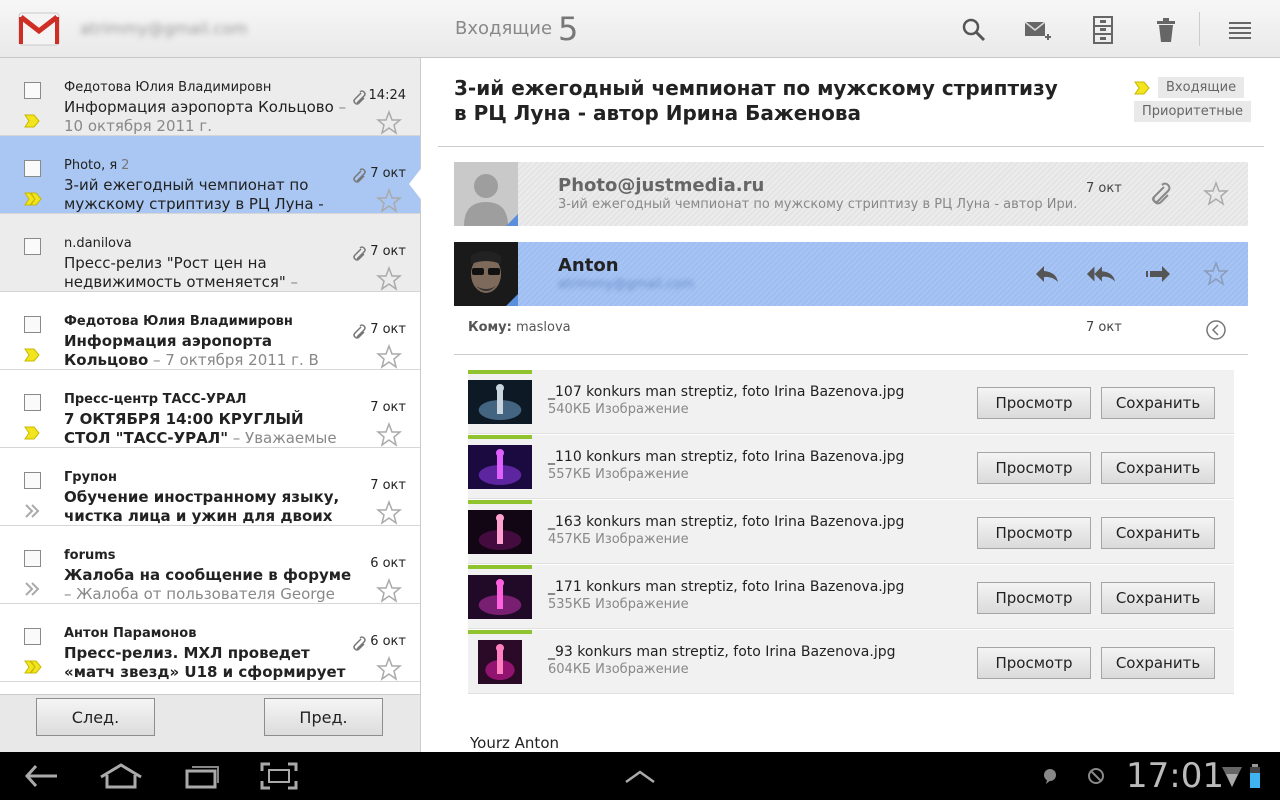 The height and width of the screenshot is (800, 1280). What do you see at coordinates (661, 185) in the screenshot?
I see `sender-name: Photo@justmedia.ru` at bounding box center [661, 185].